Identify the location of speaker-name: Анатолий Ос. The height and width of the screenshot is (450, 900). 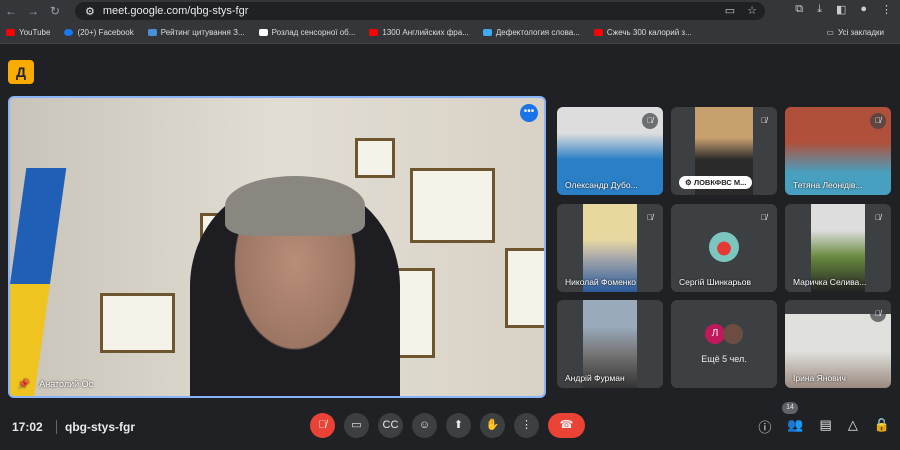
(66, 384).